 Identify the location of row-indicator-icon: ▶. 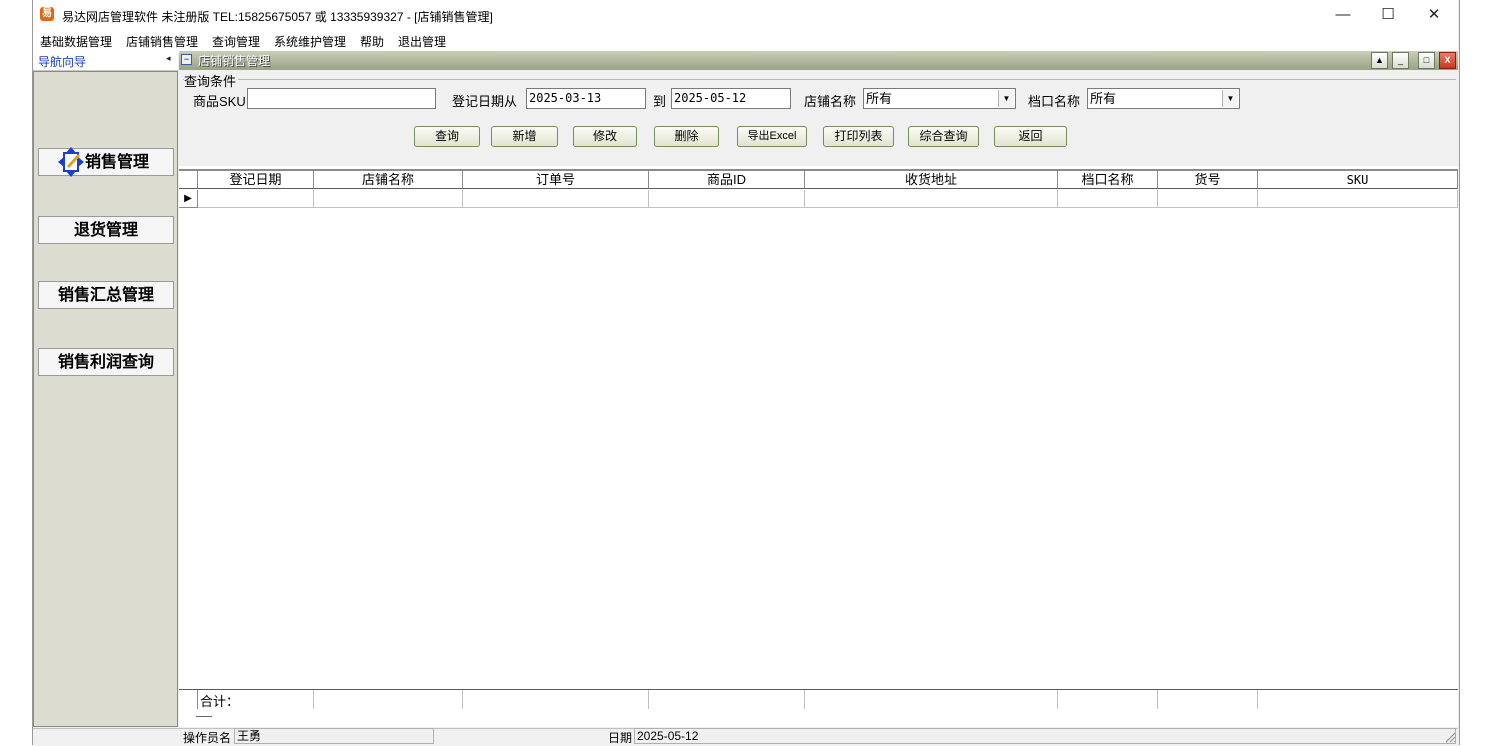
(188, 199).